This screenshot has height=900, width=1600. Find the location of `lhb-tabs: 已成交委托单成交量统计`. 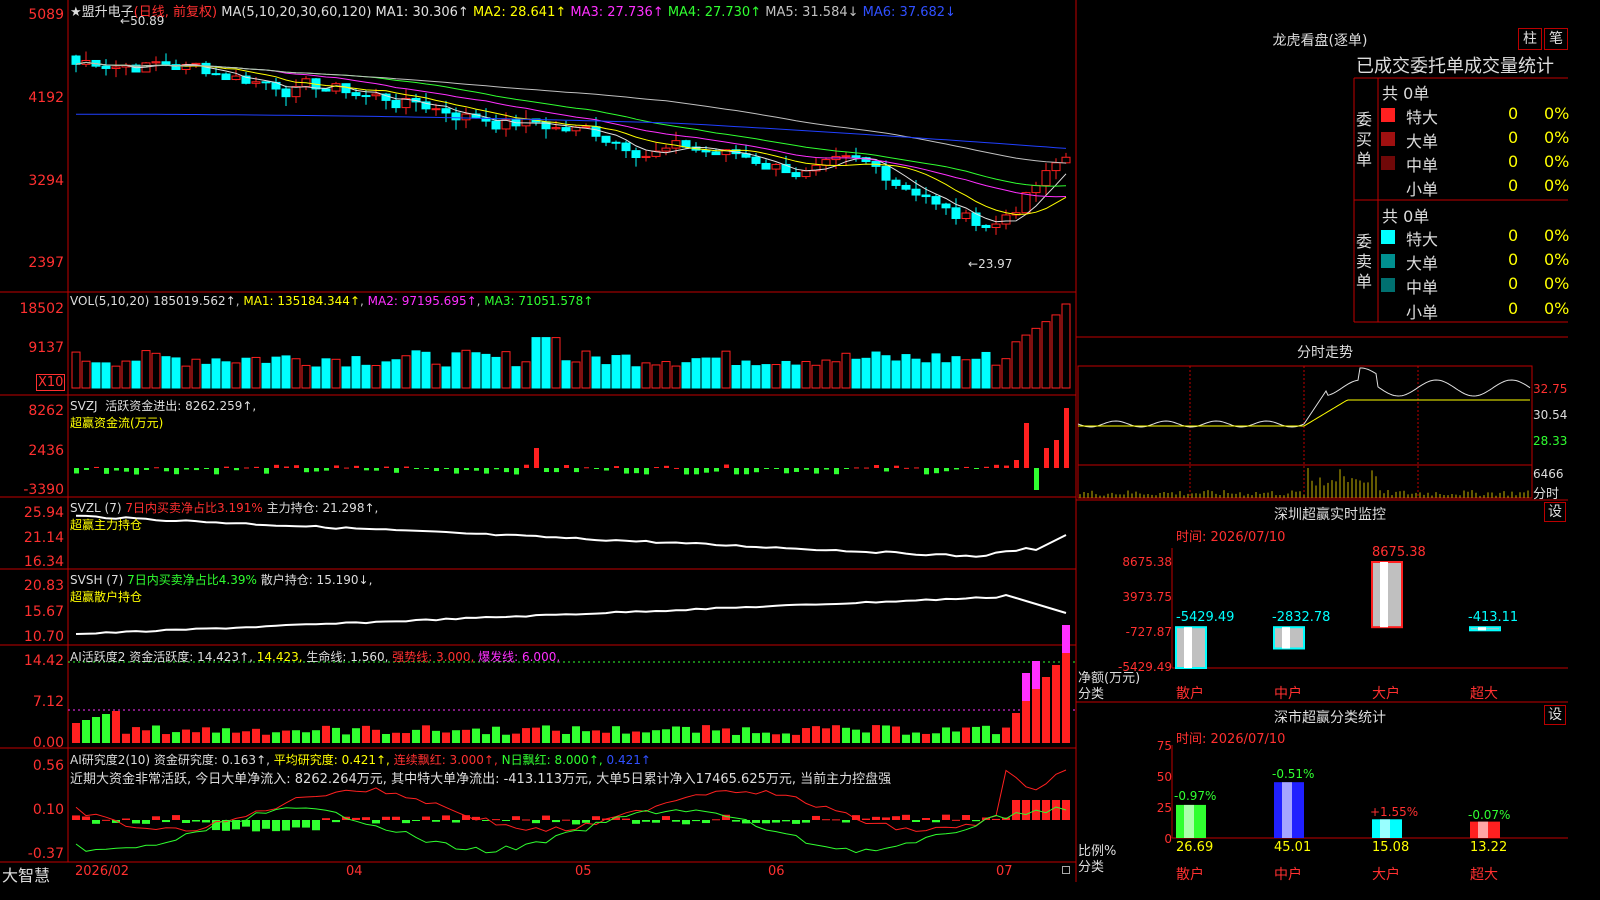

lhb-tabs: 已成交委托单成交量统计 is located at coordinates (1455, 65).